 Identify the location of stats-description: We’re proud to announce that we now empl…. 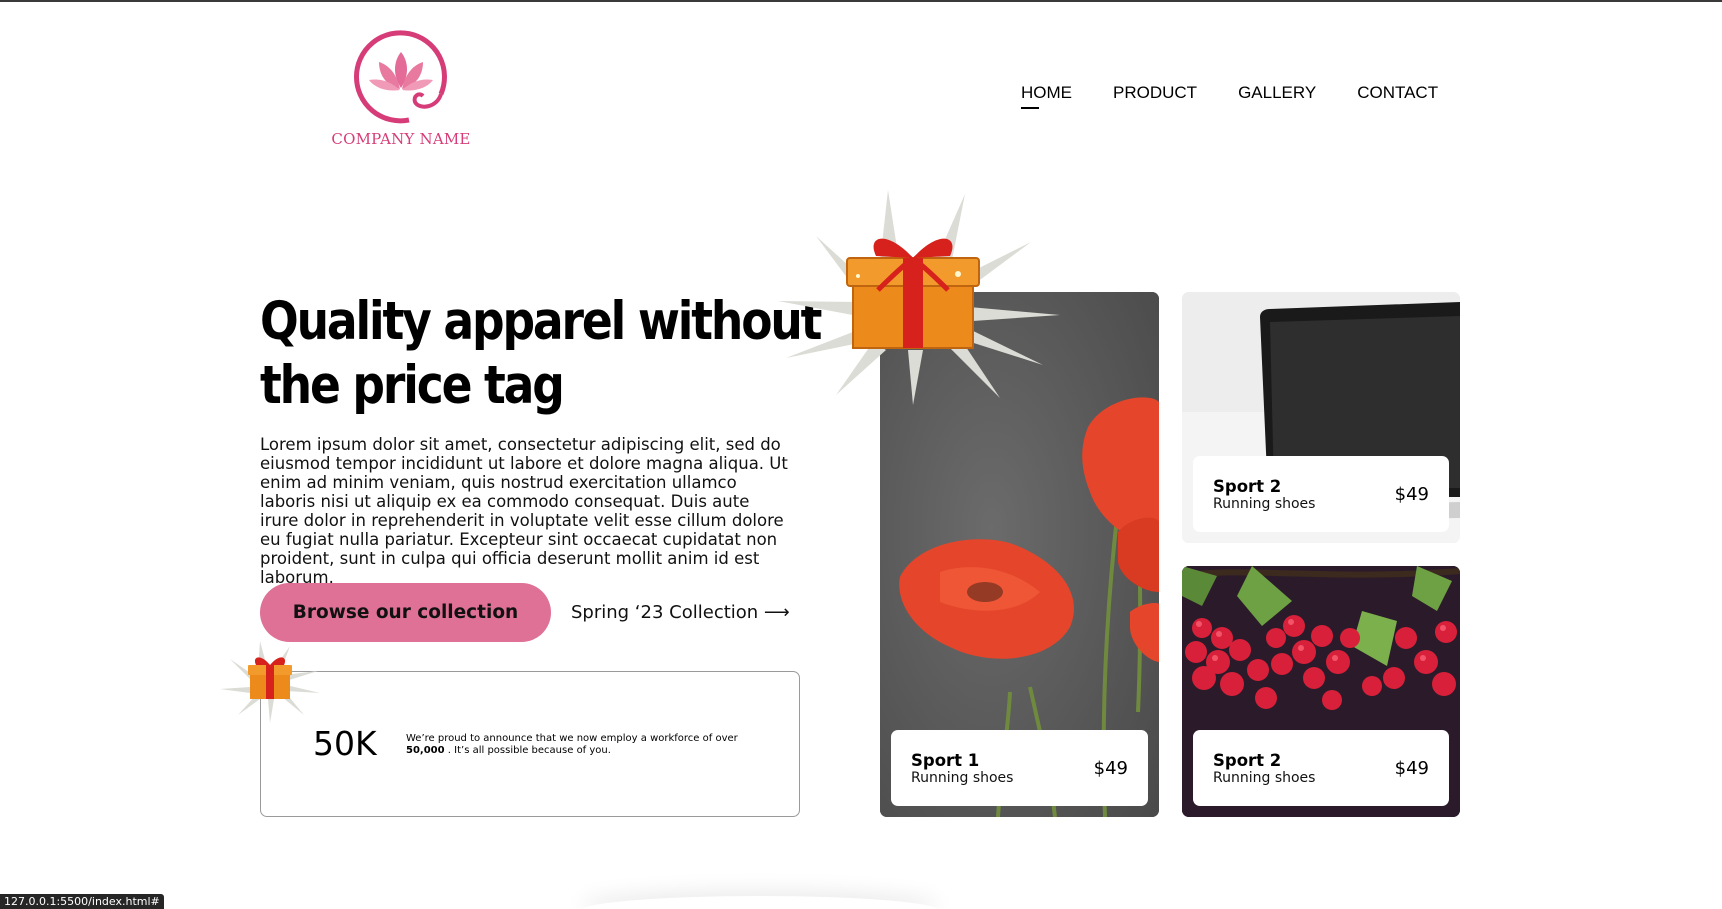
(586, 745).